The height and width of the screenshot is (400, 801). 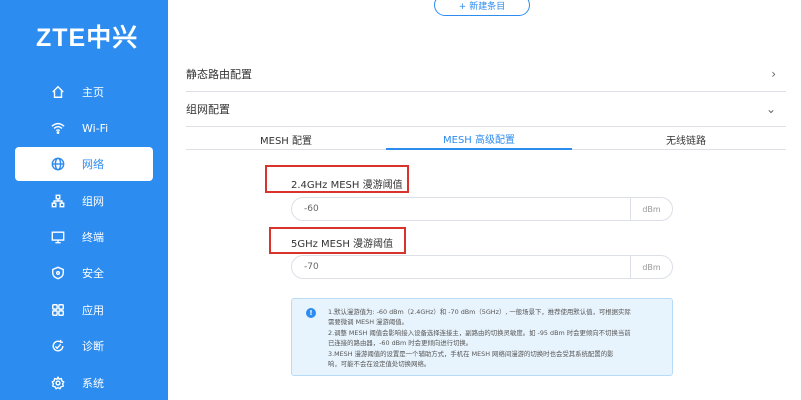 What do you see at coordinates (93, 383) in the screenshot?
I see `sidebar-item-label: 系统` at bounding box center [93, 383].